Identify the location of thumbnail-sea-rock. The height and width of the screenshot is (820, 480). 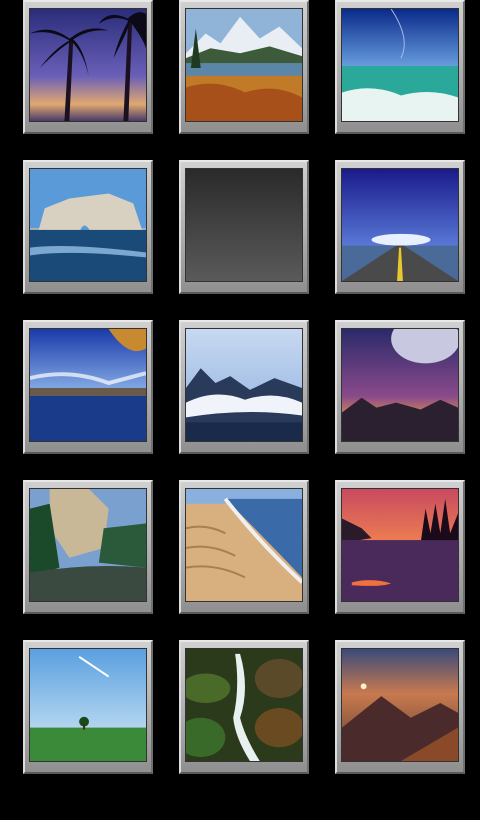
(88, 227).